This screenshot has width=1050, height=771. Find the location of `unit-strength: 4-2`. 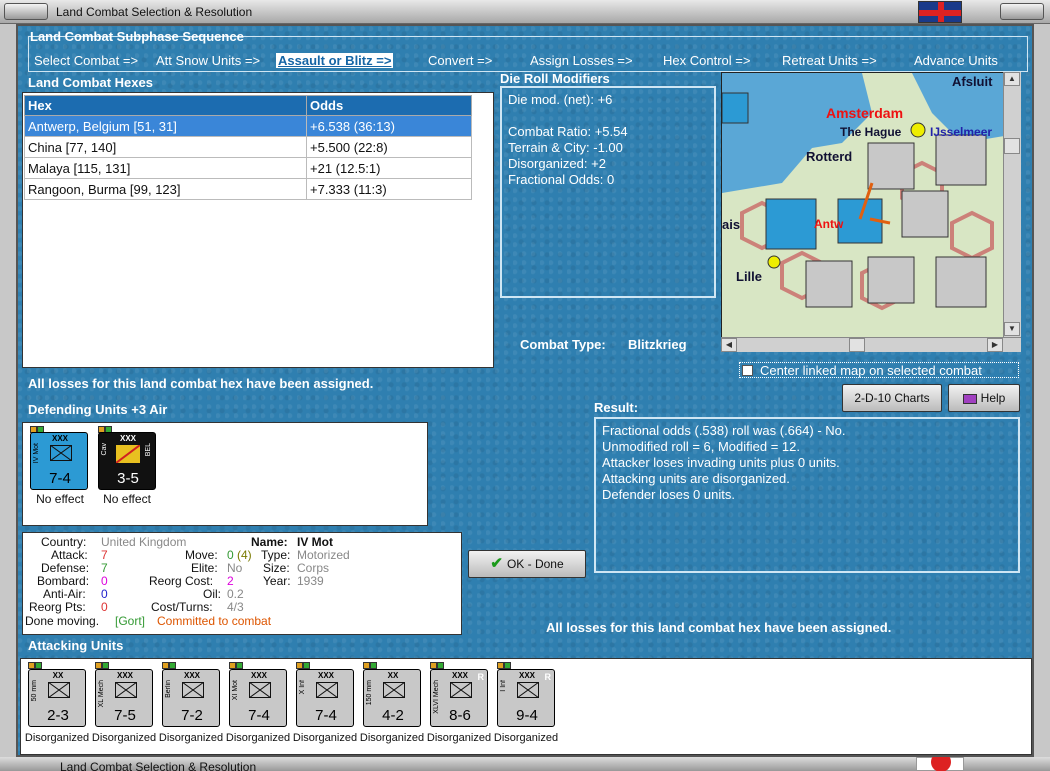

unit-strength: 4-2 is located at coordinates (393, 715).